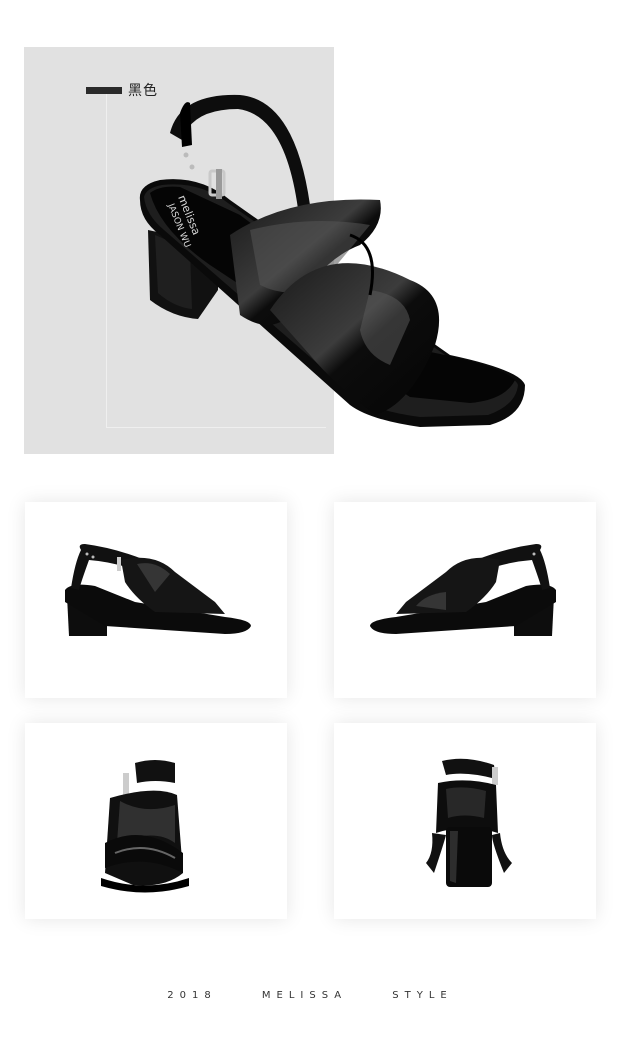  What do you see at coordinates (158, 590) in the screenshot?
I see `sandal-side-right-image` at bounding box center [158, 590].